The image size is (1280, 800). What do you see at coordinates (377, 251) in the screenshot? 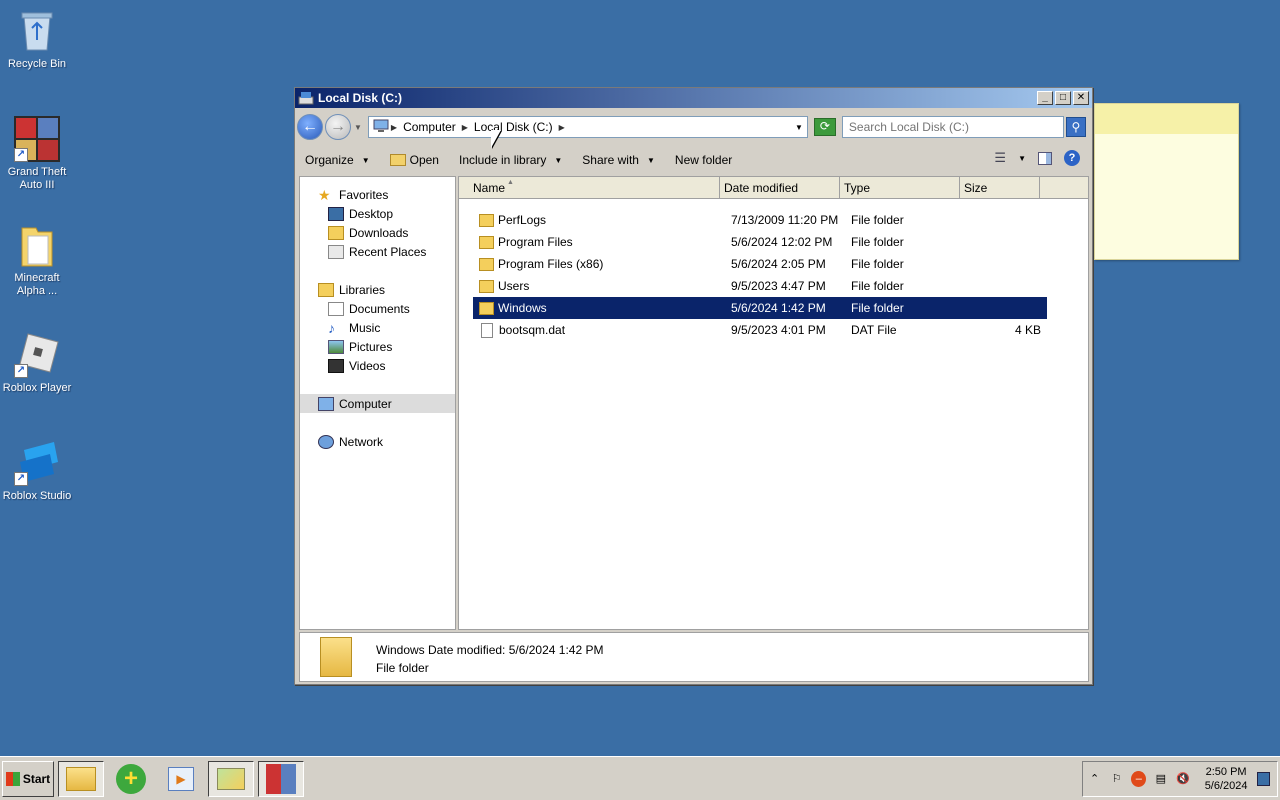
I see `nav-recent-places: Recent Places` at bounding box center [377, 251].